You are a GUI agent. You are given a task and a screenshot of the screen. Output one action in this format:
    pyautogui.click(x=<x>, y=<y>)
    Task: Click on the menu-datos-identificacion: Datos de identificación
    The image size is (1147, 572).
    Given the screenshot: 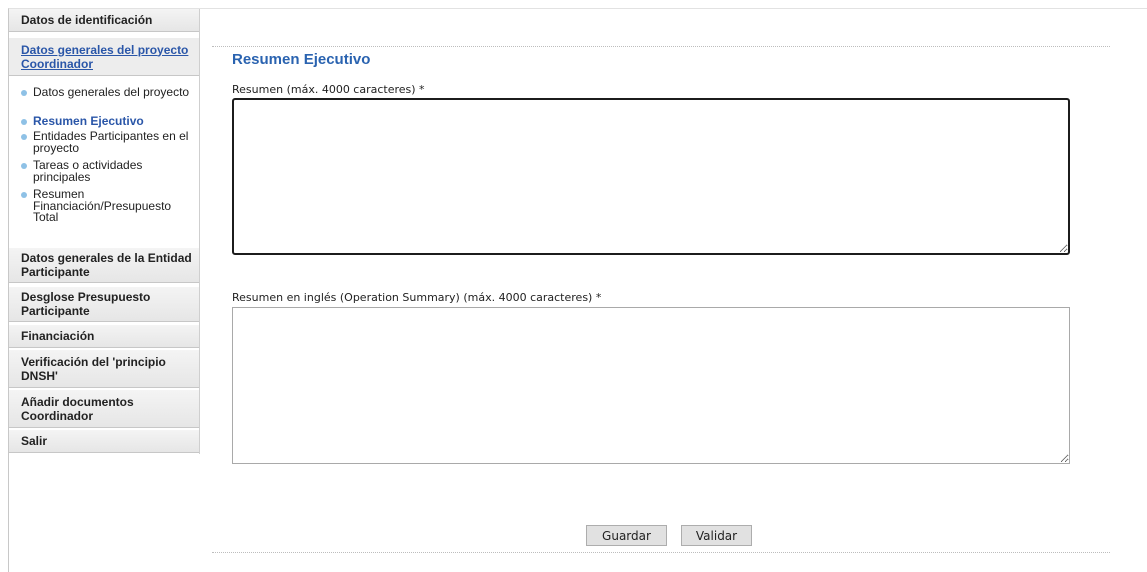 What is the action you would take?
    pyautogui.click(x=104, y=20)
    